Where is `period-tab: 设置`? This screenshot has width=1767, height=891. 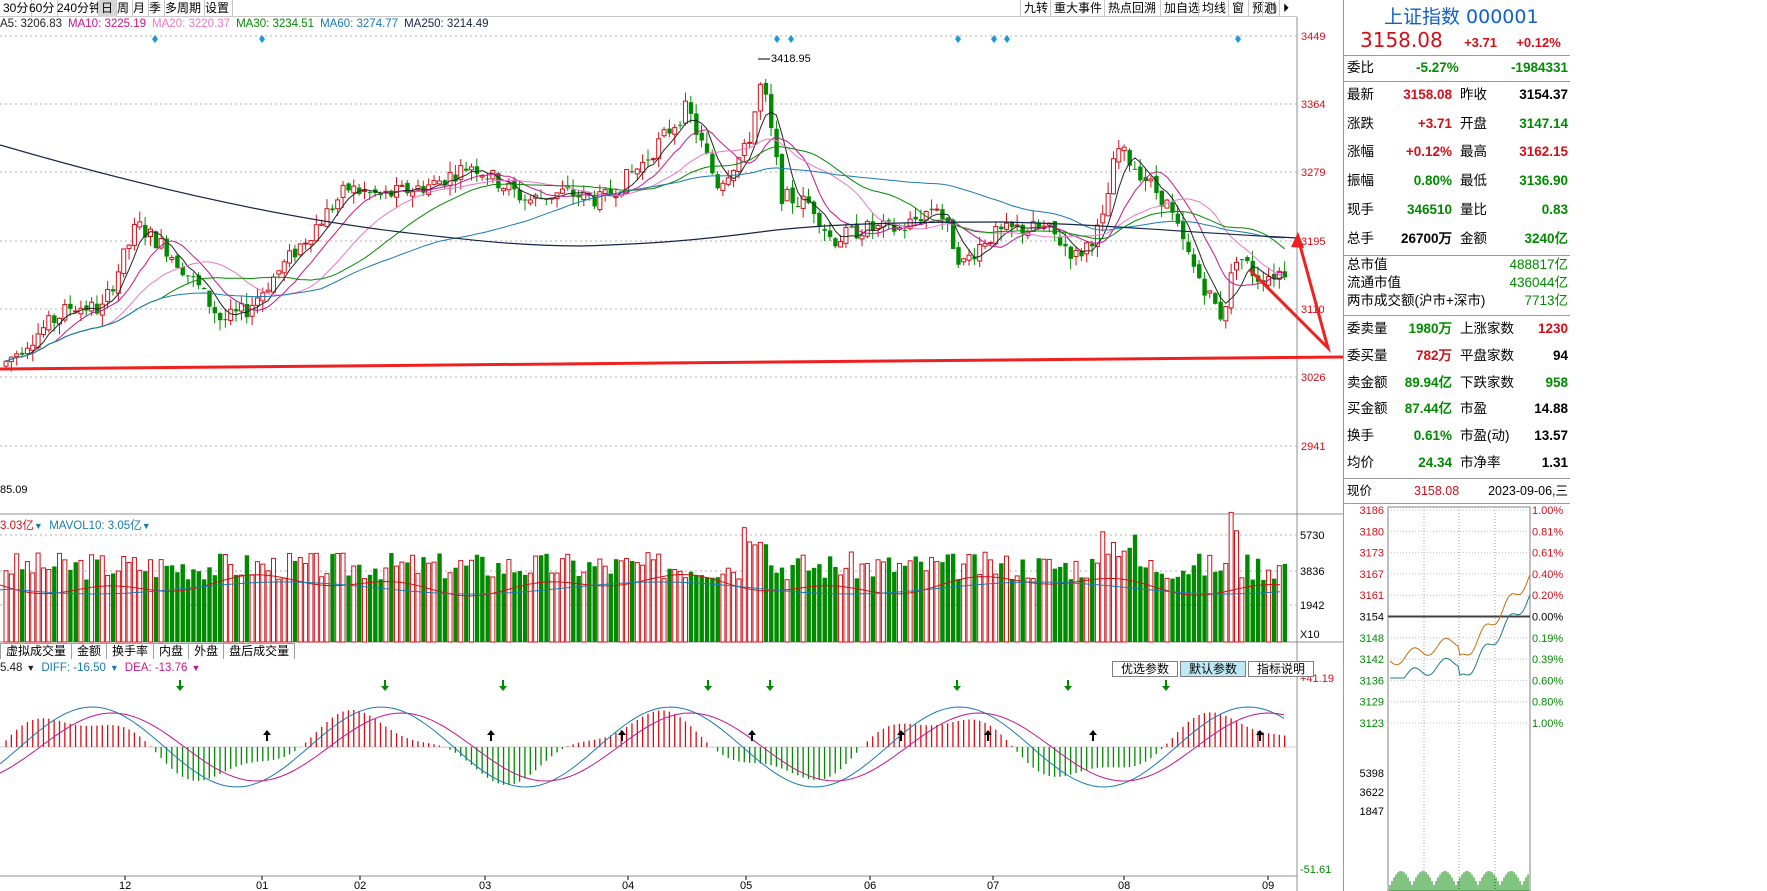
period-tab: 设置 is located at coordinates (218, 8).